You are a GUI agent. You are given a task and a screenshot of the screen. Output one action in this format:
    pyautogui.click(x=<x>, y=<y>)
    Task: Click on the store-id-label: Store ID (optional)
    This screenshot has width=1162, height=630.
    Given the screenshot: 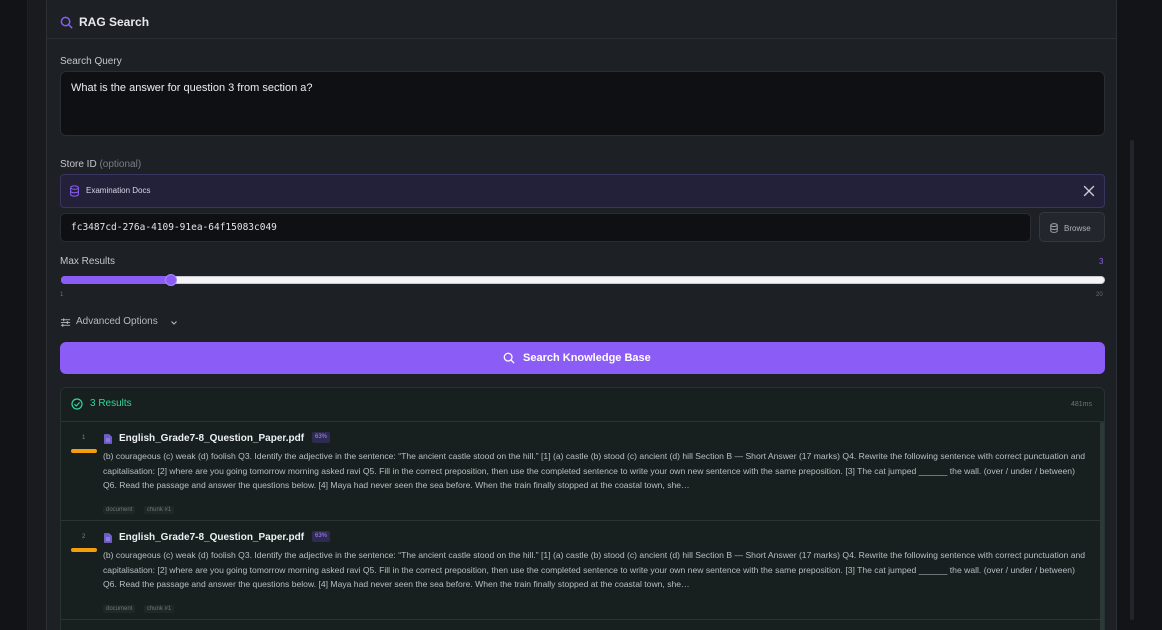 What is the action you would take?
    pyautogui.click(x=100, y=164)
    